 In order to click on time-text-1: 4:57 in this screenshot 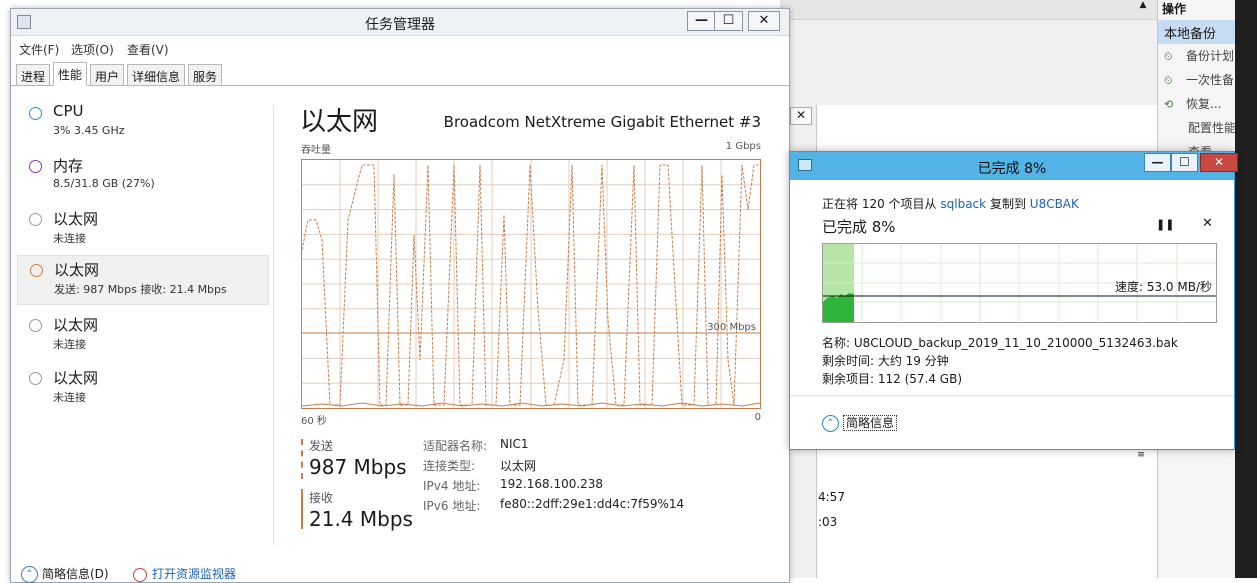, I will do `click(831, 497)`.